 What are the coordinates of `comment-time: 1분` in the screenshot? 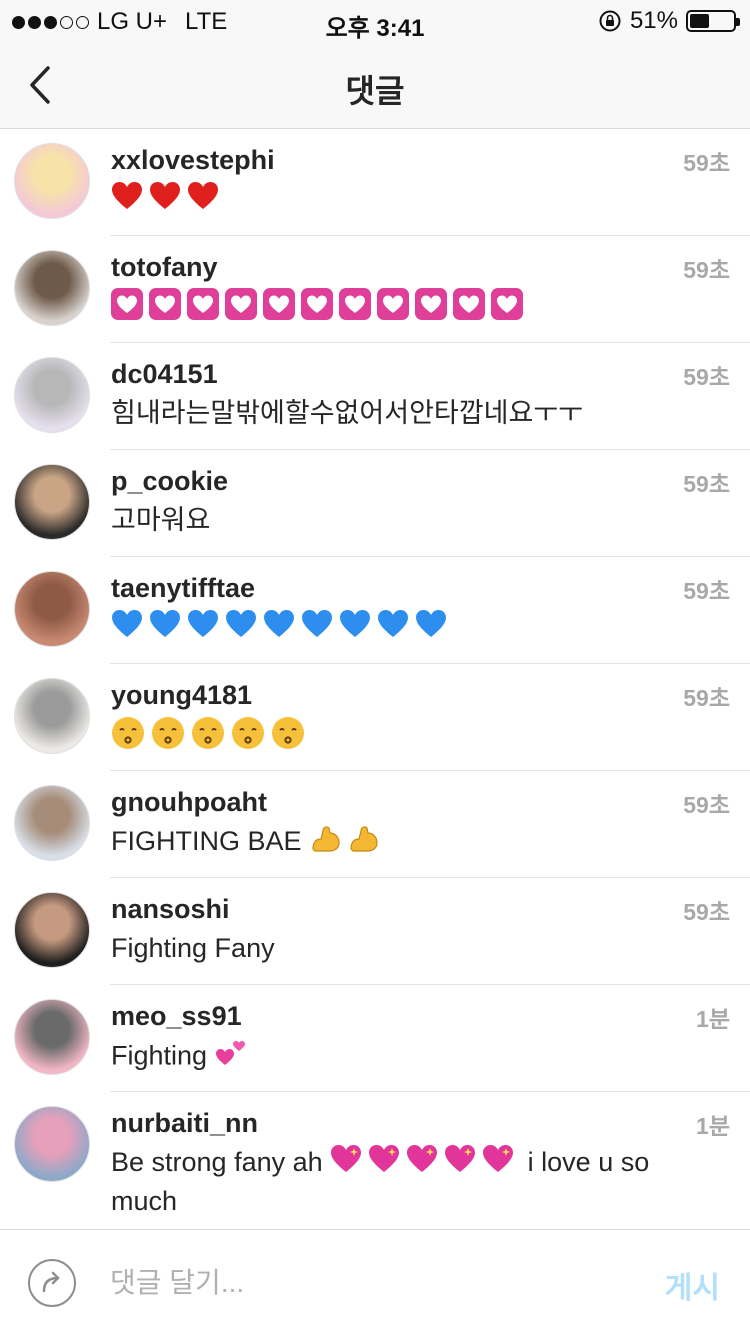 It's located at (713, 1126).